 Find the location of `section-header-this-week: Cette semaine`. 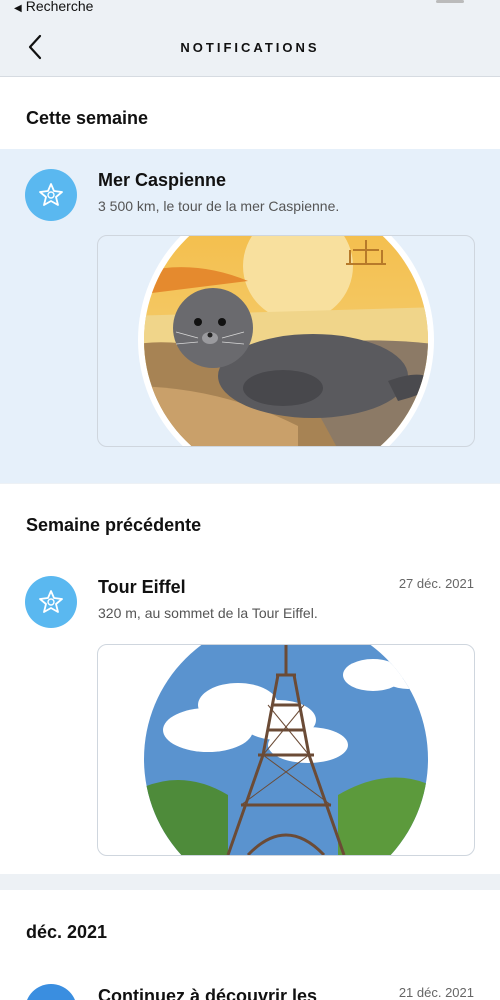

section-header-this-week: Cette semaine is located at coordinates (250, 113).